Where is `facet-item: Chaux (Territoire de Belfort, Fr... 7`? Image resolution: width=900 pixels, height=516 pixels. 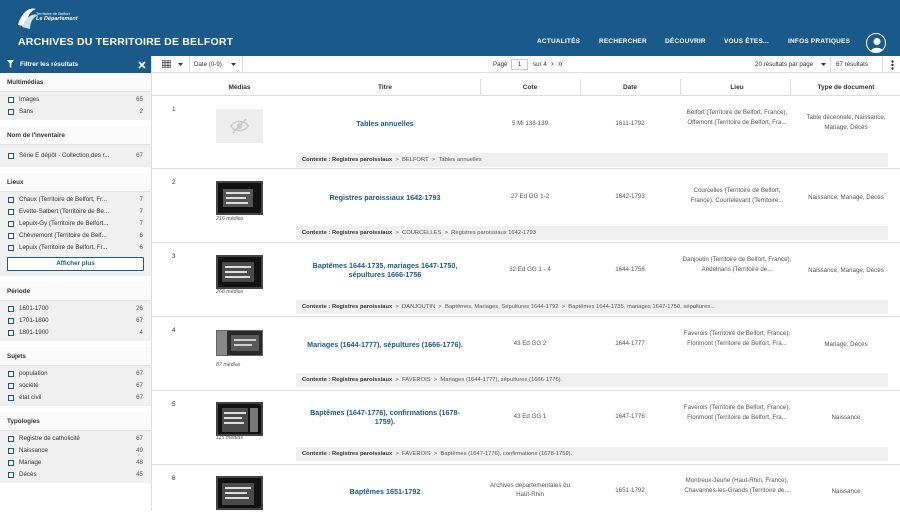
facet-item: Chaux (Territoire de Belfort, Fr... 7 is located at coordinates (75, 200).